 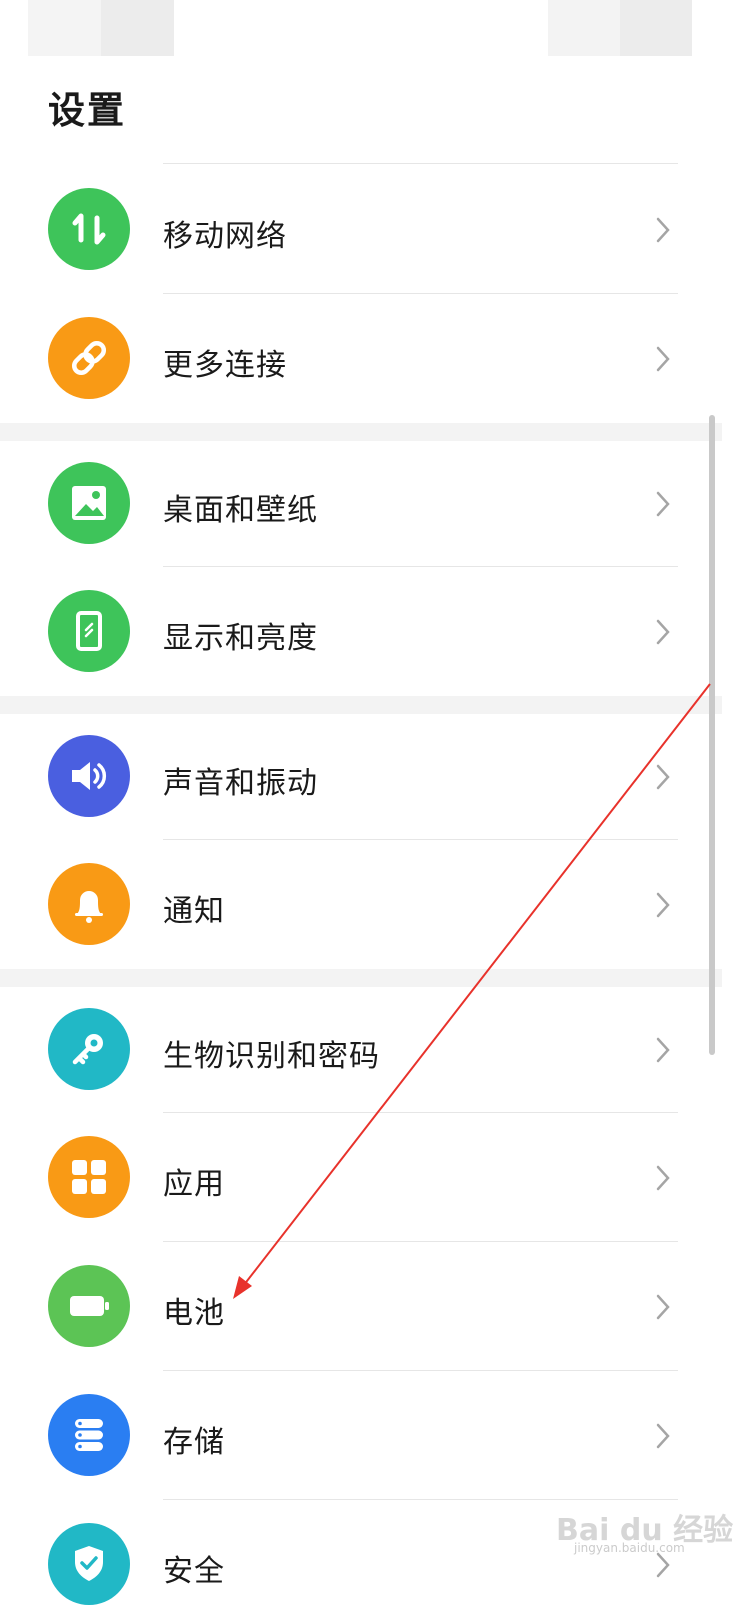 I want to click on image-icon, so click(x=89, y=503).